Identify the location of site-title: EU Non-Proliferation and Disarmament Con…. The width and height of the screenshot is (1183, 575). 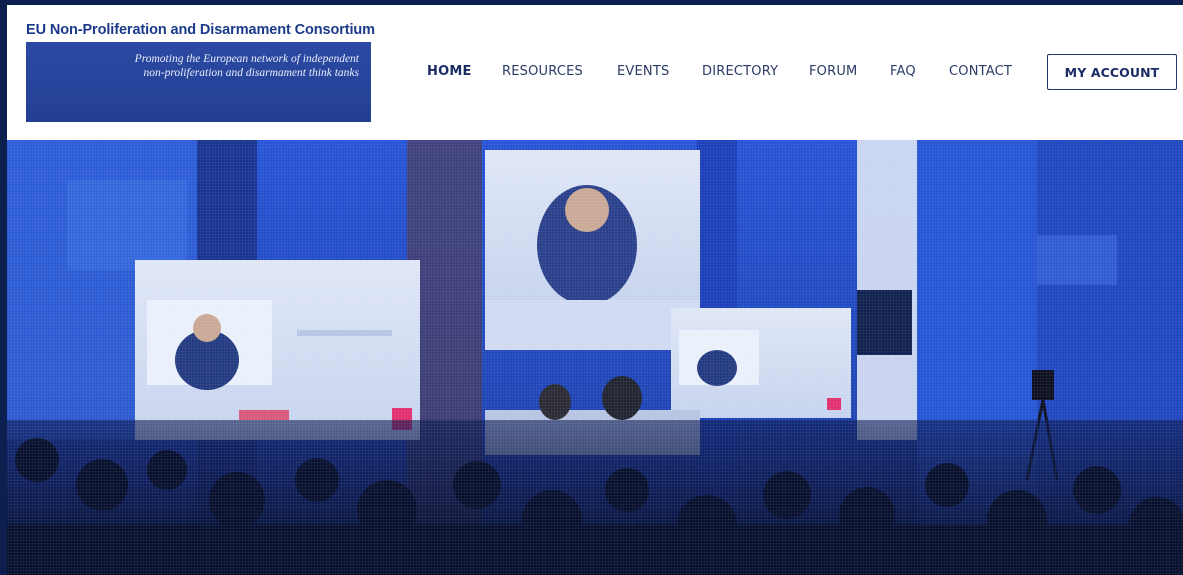
(200, 30).